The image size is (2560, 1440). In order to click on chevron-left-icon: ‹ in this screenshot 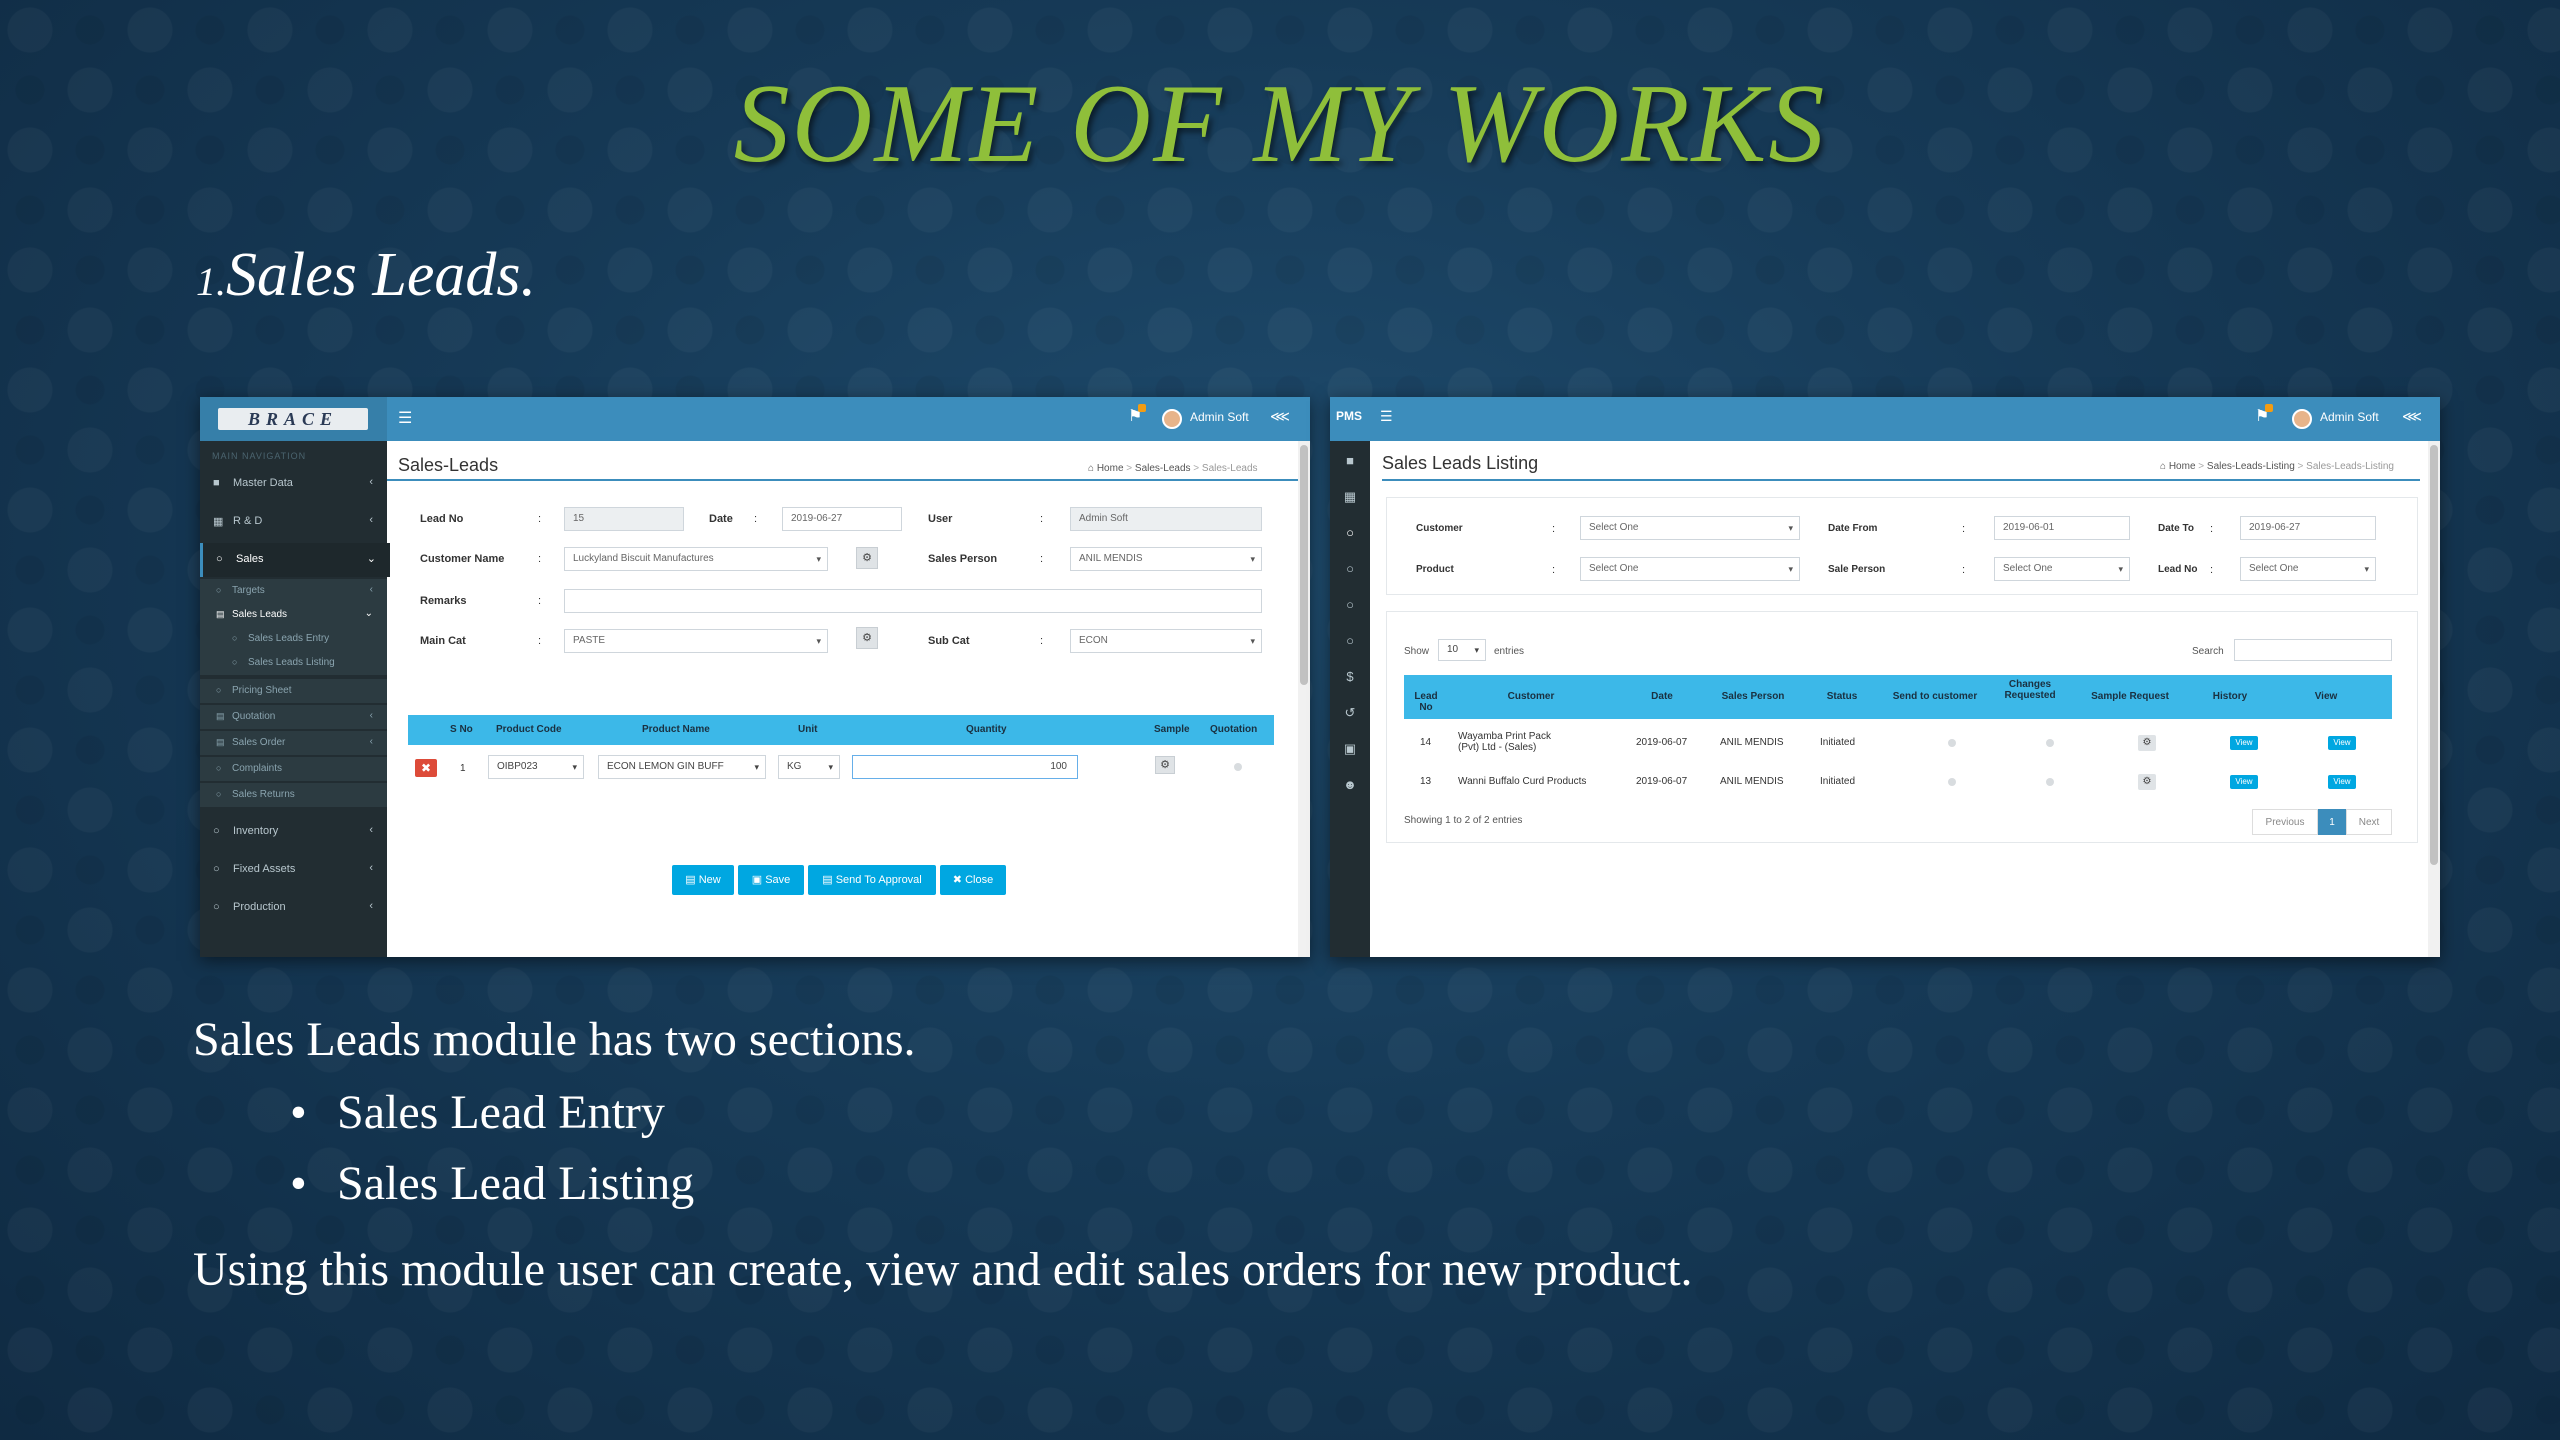, I will do `click(371, 520)`.